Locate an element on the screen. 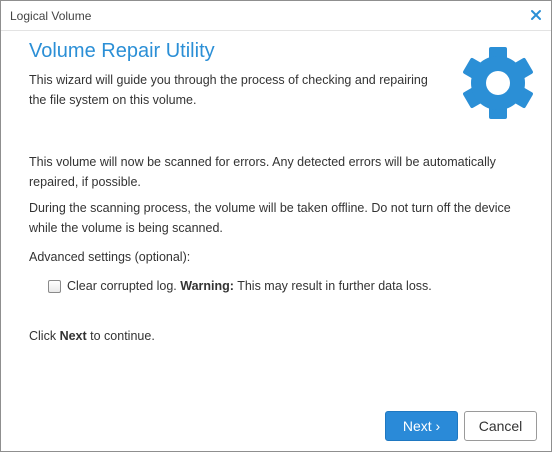 Image resolution: width=552 pixels, height=452 pixels. close-icon is located at coordinates (536, 15).